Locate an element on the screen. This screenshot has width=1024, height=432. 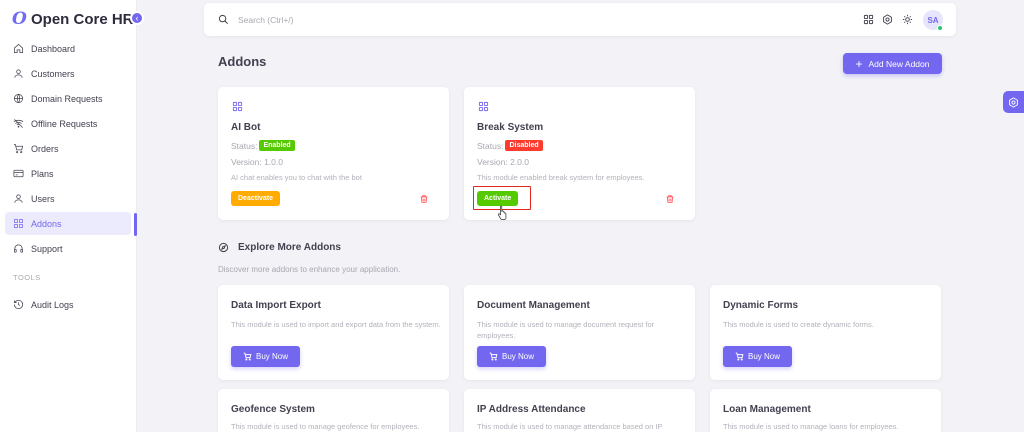
addon-title: Break System is located at coordinates (510, 127).